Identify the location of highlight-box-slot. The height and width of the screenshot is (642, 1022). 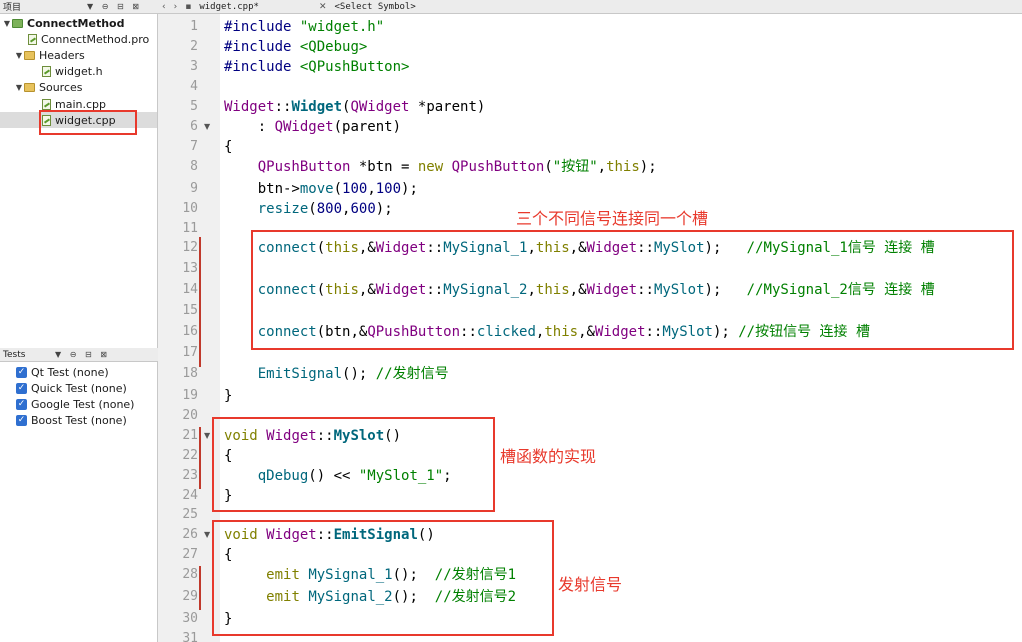
(353, 464).